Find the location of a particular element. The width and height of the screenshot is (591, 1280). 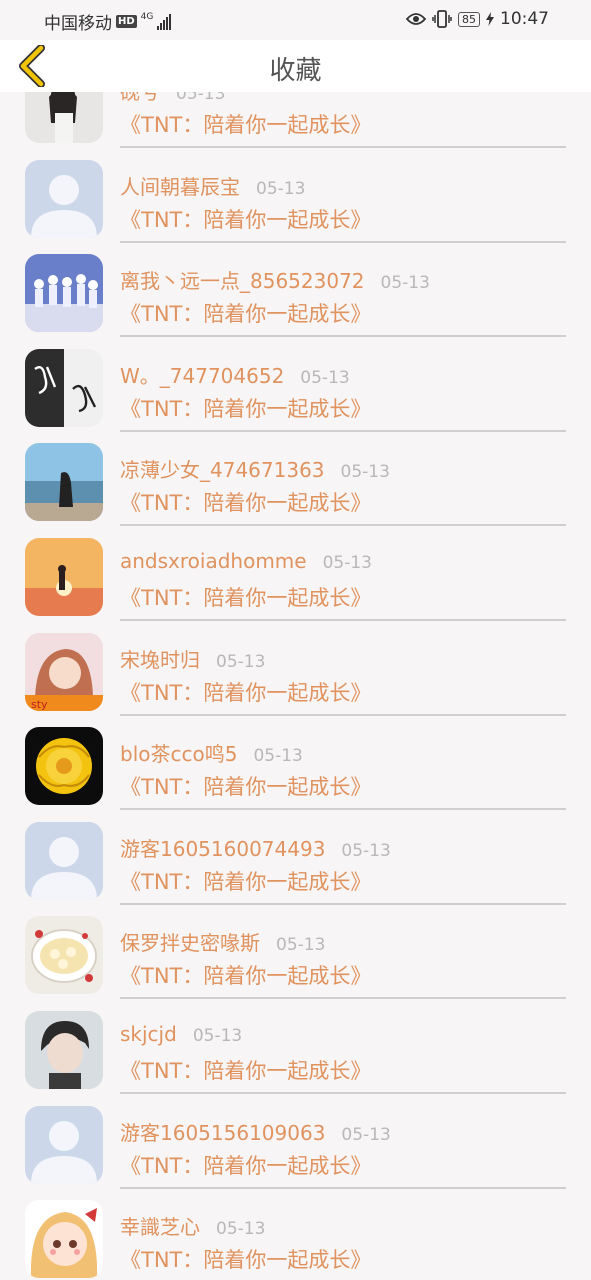

user-name: 人间朝暮辰宝 05-13 is located at coordinates (212, 185).